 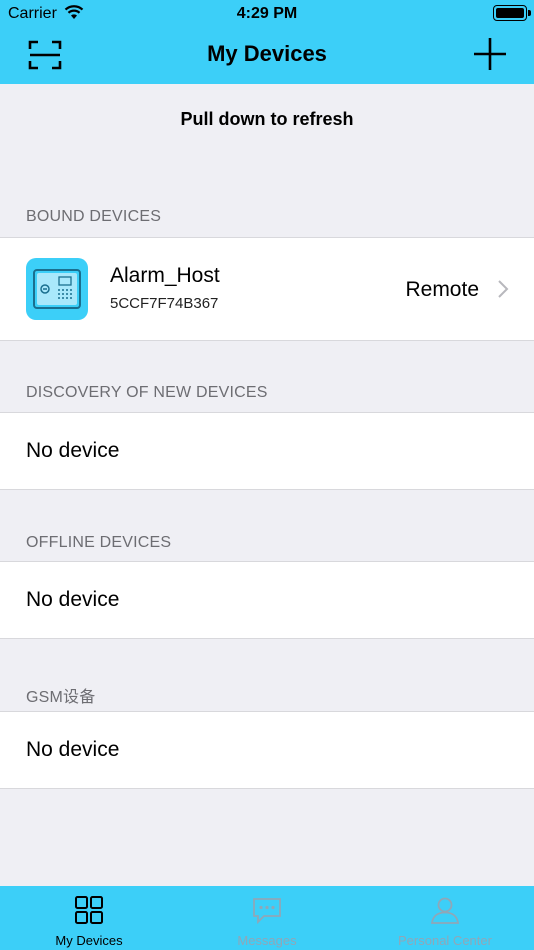 I want to click on section-header-discovery: DISCOVERY OF NEW DEVICES, so click(x=147, y=392).